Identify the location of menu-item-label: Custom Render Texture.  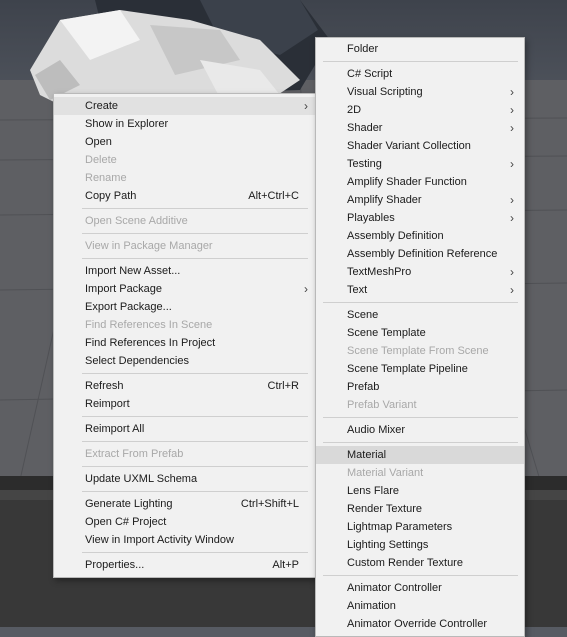
(405, 563).